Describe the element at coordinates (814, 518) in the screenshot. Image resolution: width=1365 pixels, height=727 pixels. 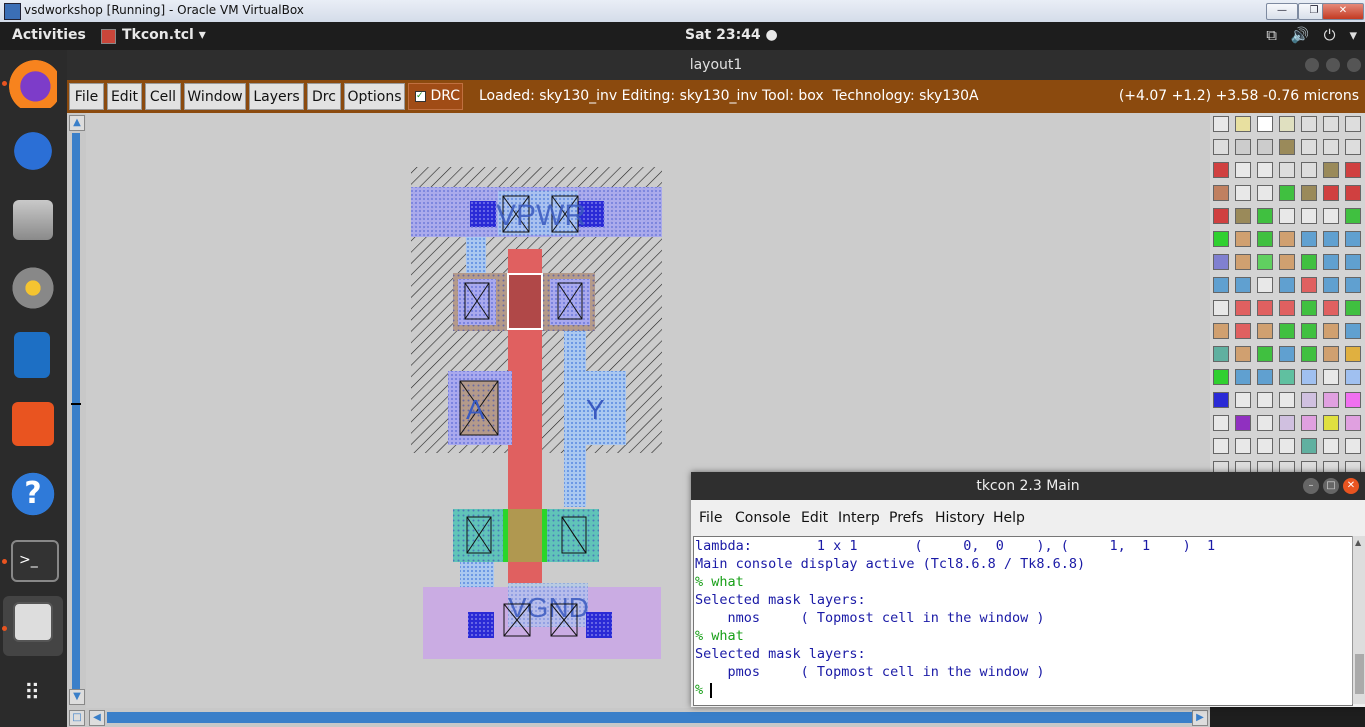
I see `tk-menu-edit: Edit` at that location.